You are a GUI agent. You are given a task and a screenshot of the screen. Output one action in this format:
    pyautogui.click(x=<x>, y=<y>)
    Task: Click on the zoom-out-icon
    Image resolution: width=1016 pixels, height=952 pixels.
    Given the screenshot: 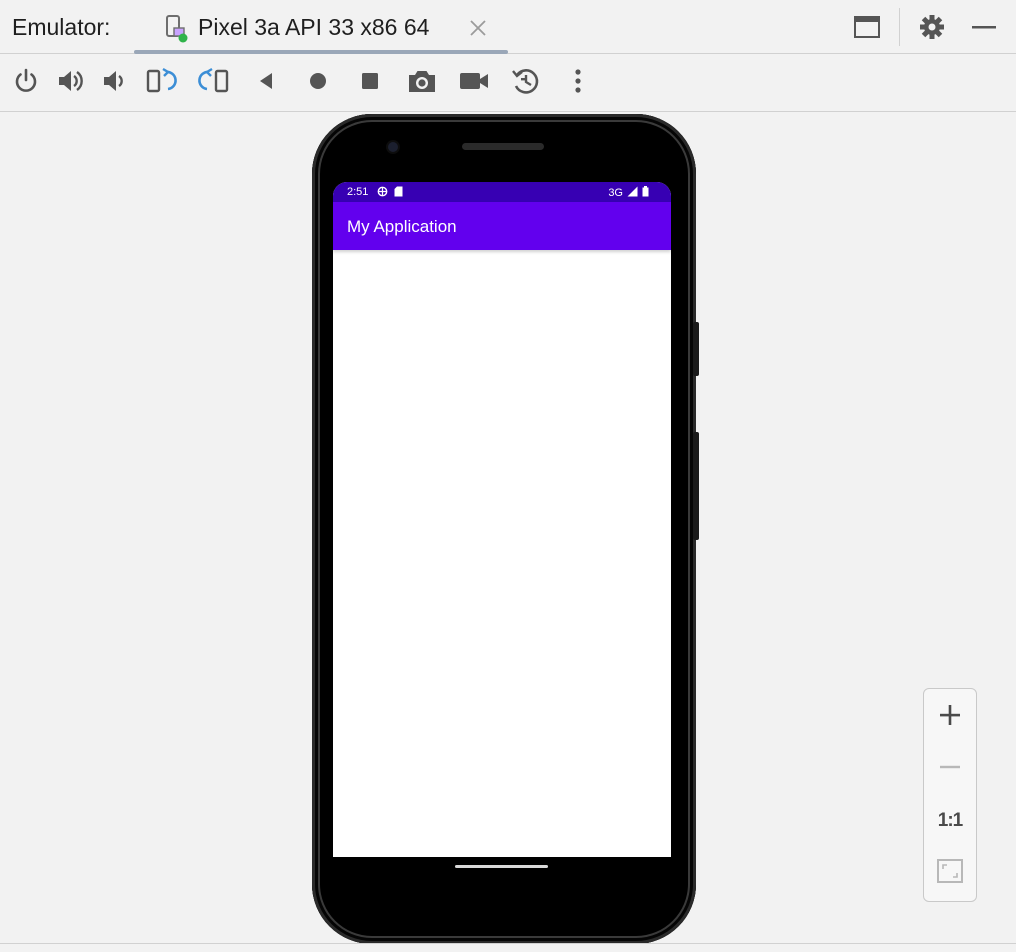 What is the action you would take?
    pyautogui.click(x=950, y=769)
    